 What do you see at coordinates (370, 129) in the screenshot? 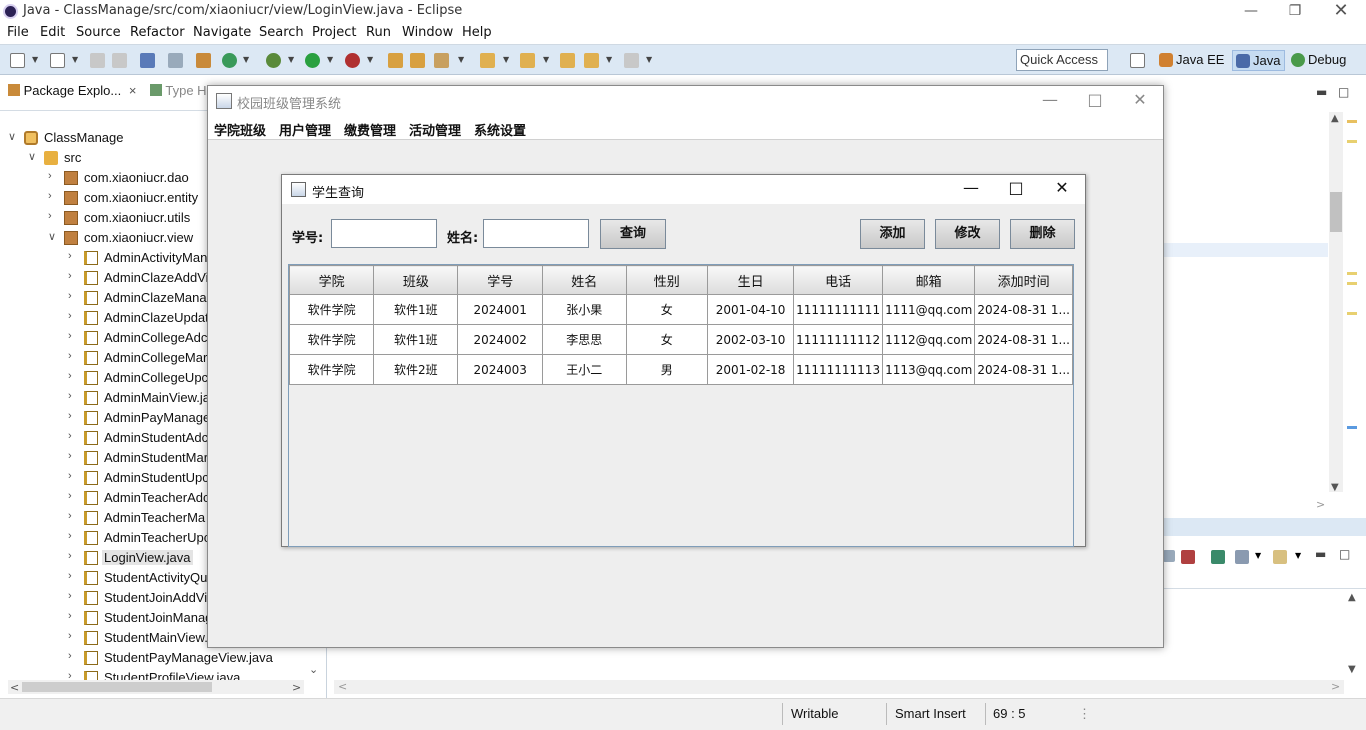
I see `menu-payment-management: 缴费管理` at bounding box center [370, 129].